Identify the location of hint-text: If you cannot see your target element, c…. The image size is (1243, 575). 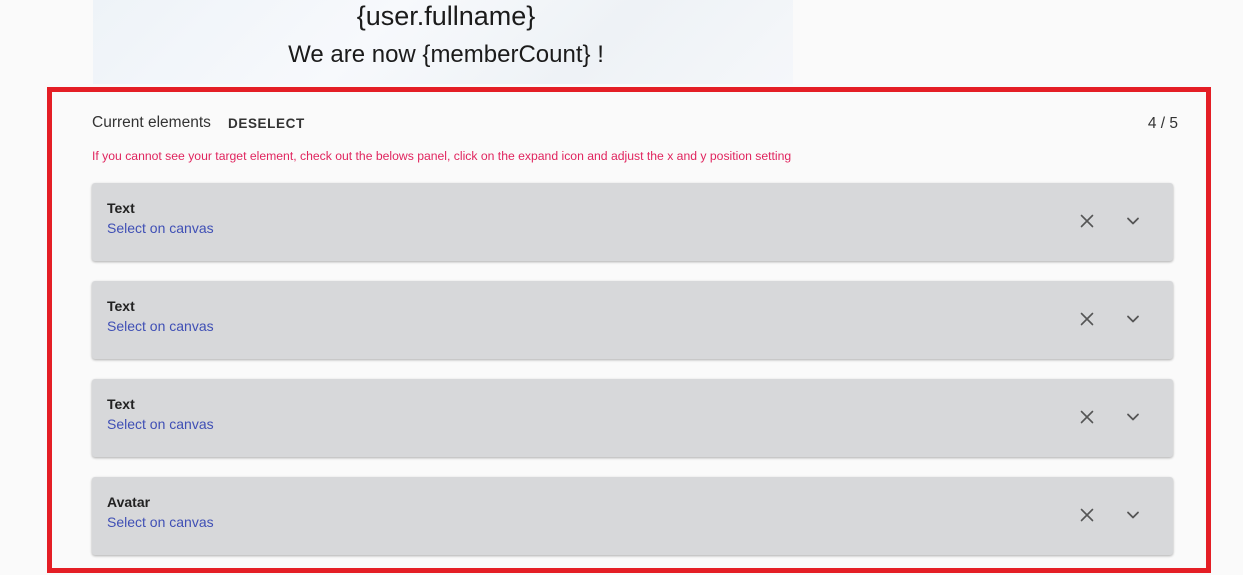
(442, 156).